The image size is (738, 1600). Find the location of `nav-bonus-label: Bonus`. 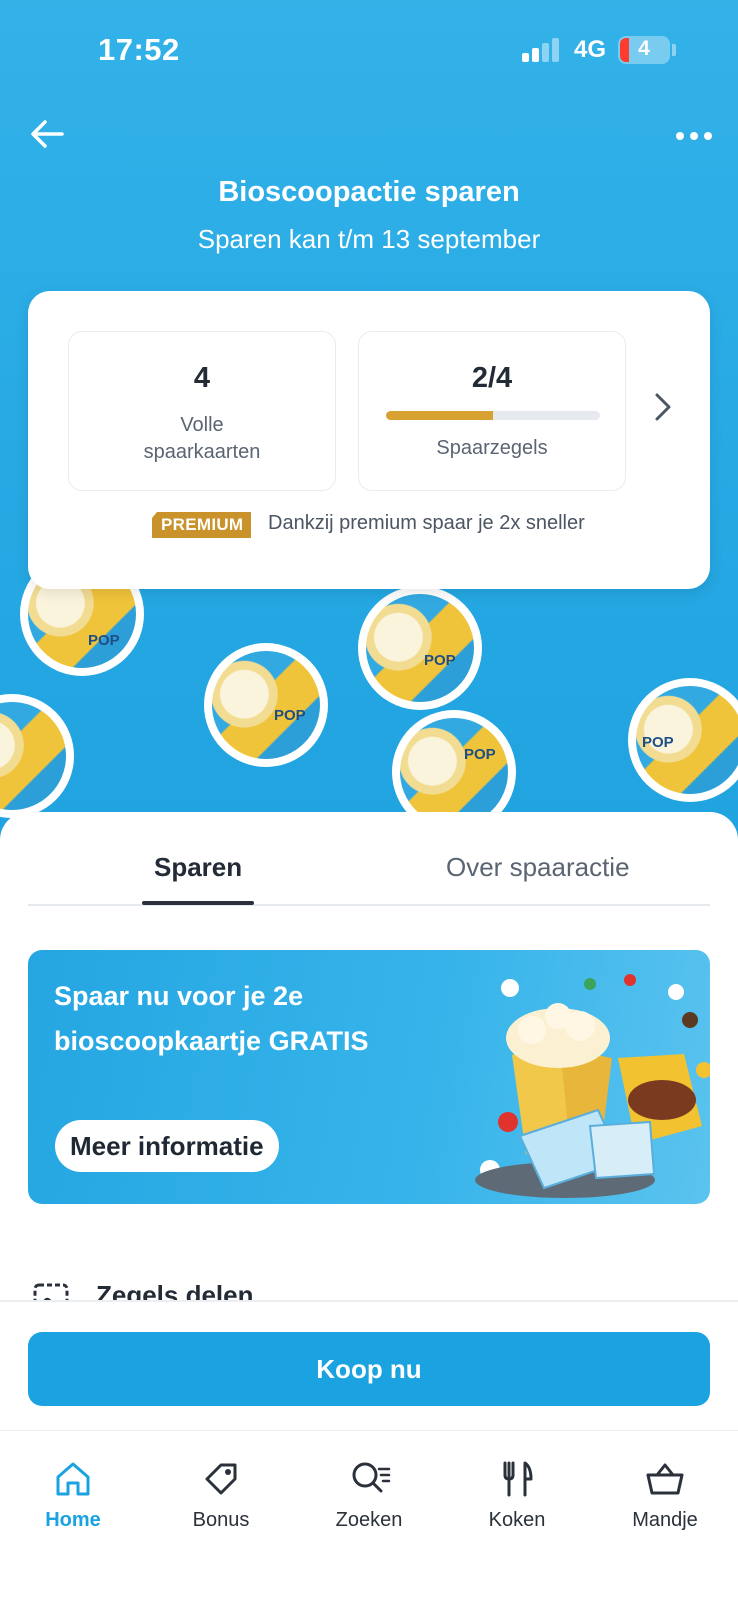

nav-bonus-label: Bonus is located at coordinates (221, 1520).